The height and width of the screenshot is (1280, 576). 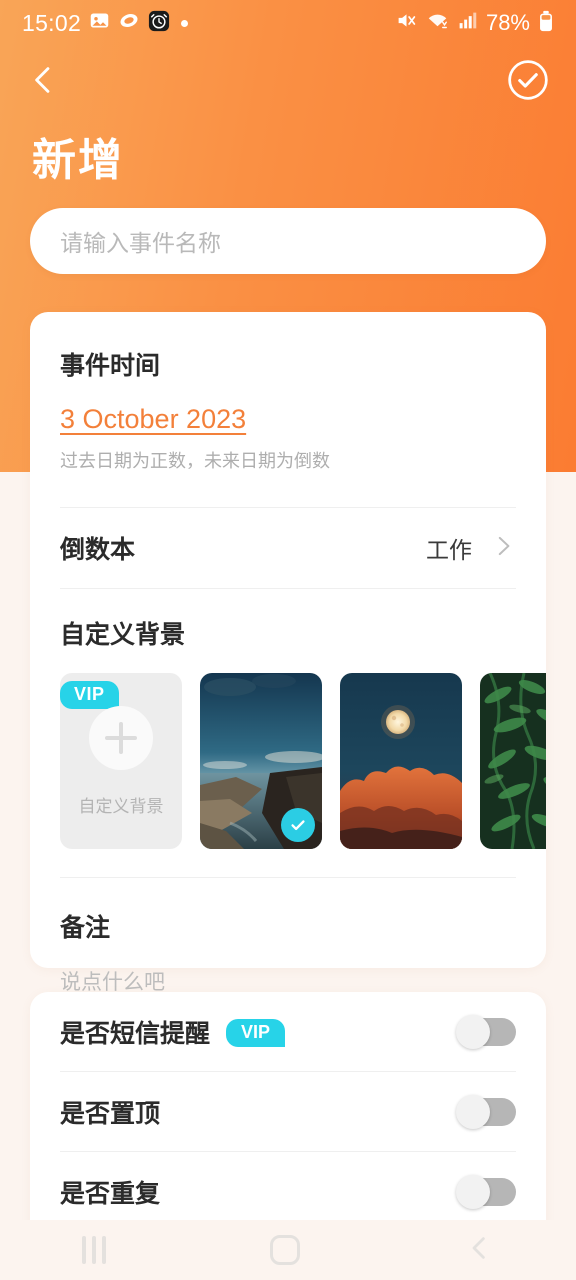 I want to click on status-bar-right: 78%, so click(x=474, y=23).